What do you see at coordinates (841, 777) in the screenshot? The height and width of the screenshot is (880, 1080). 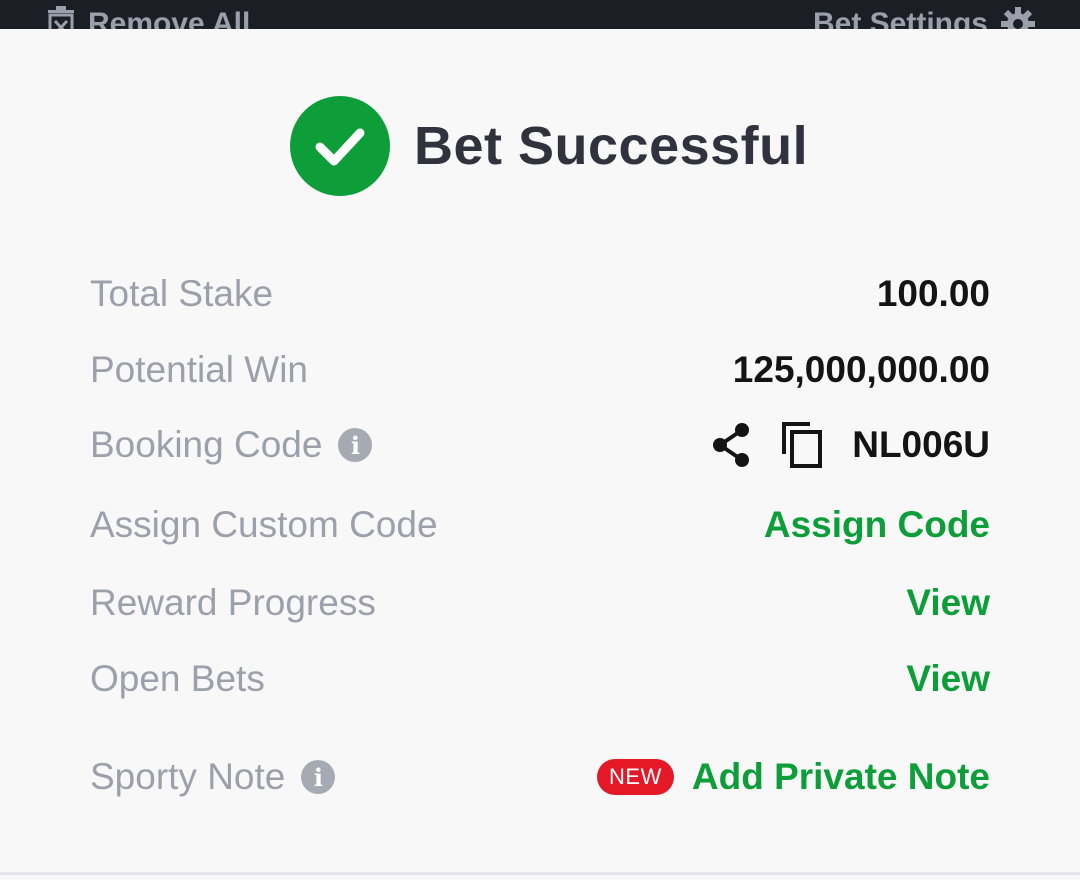 I see `add-private-note-link: Add Private Note` at bounding box center [841, 777].